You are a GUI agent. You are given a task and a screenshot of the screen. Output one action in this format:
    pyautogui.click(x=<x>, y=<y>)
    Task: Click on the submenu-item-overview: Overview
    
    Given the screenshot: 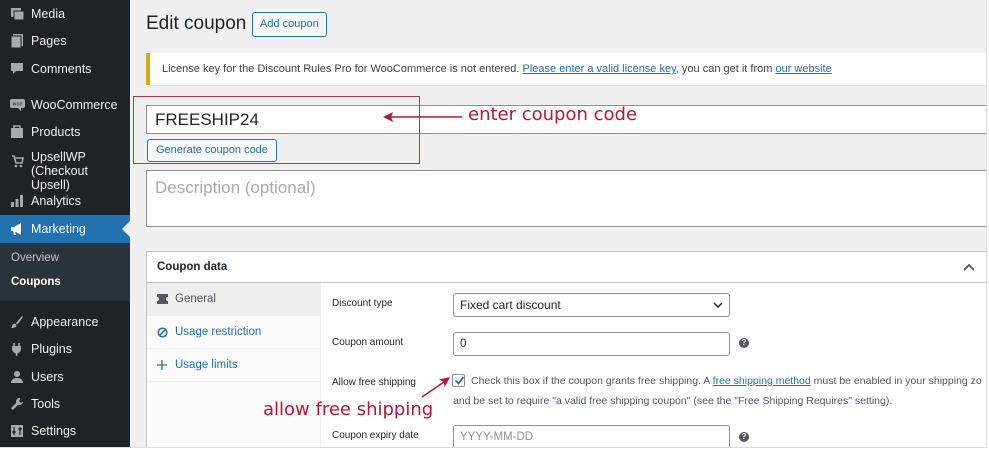 What is the action you would take?
    pyautogui.click(x=35, y=258)
    